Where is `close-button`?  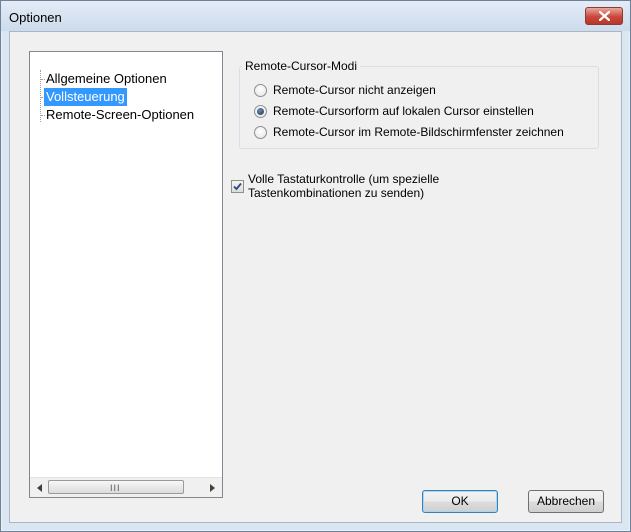 close-button is located at coordinates (604, 16).